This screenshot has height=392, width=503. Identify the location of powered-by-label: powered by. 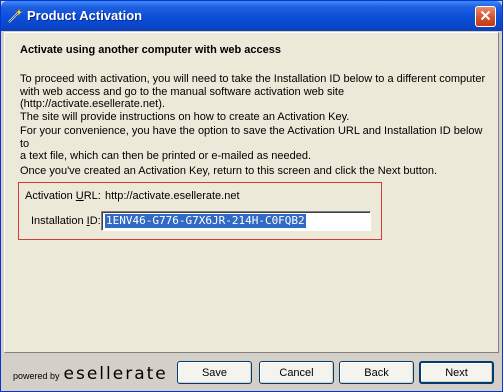
(36, 376).